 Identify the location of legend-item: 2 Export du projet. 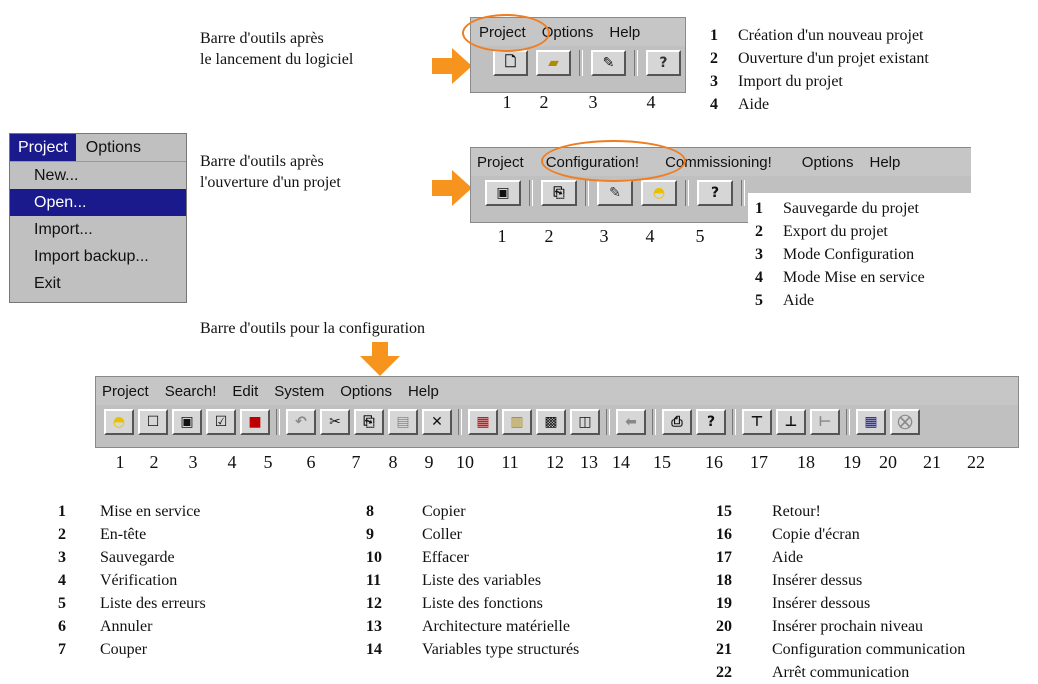
(821, 231).